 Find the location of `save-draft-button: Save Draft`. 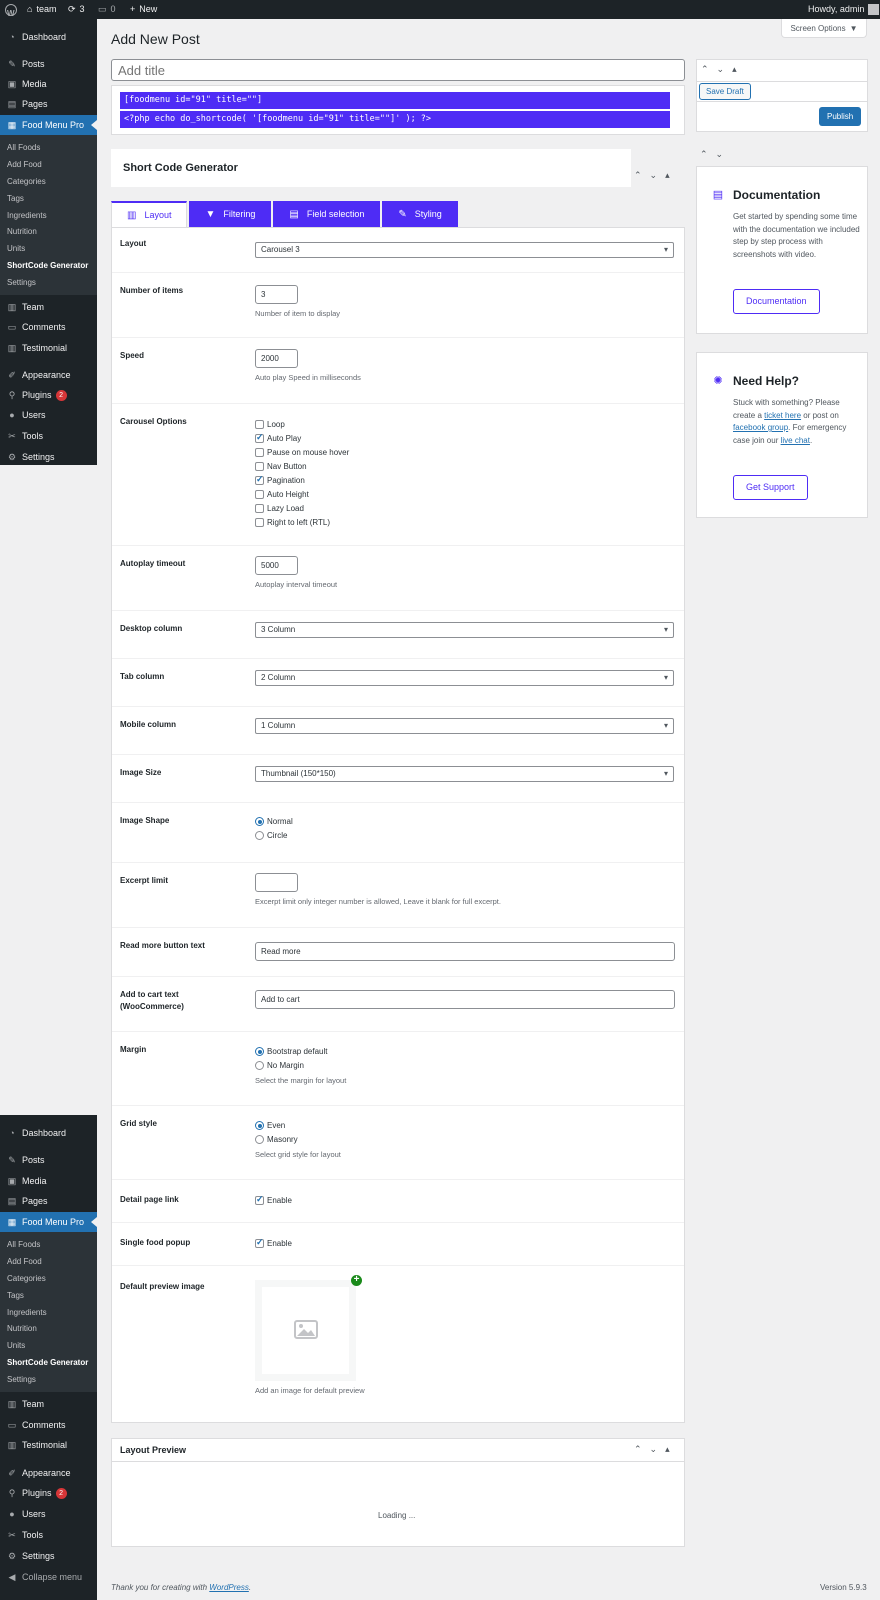

save-draft-button: Save Draft is located at coordinates (725, 91).